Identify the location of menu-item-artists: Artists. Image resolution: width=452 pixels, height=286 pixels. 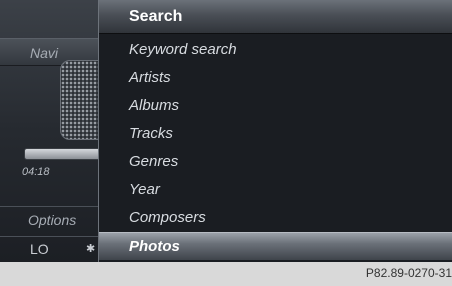
(275, 78).